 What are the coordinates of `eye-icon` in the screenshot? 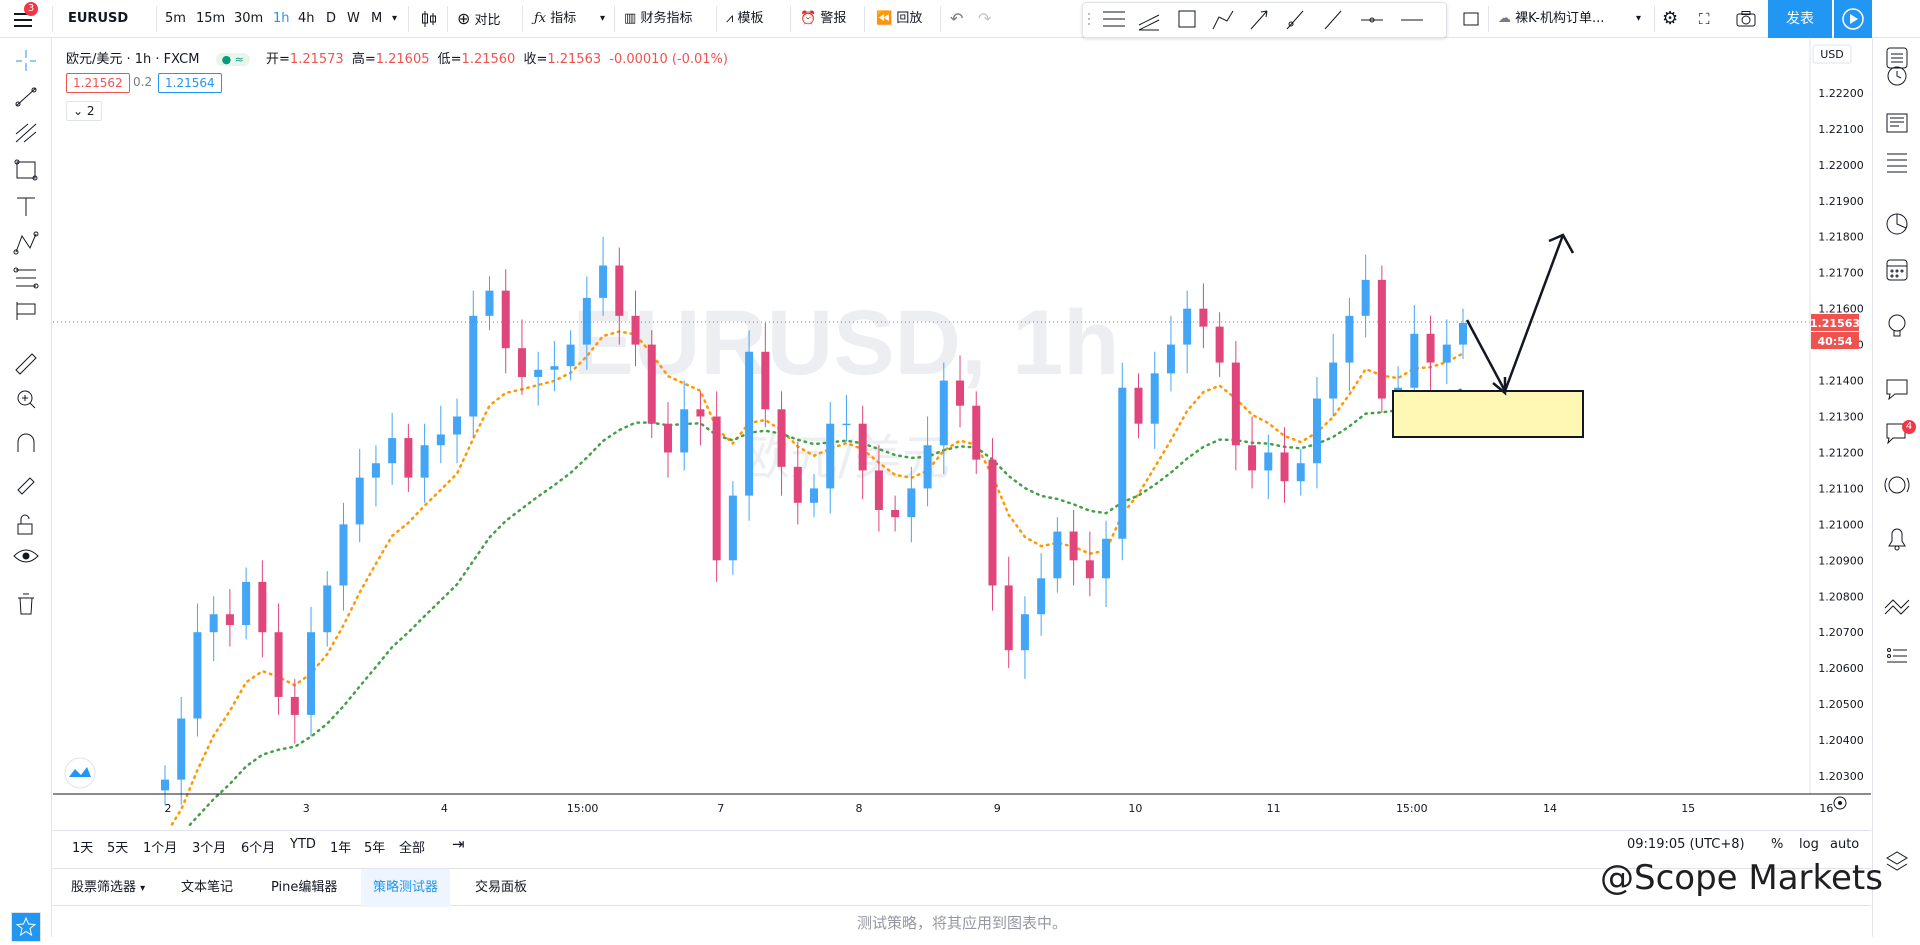 It's located at (26, 556).